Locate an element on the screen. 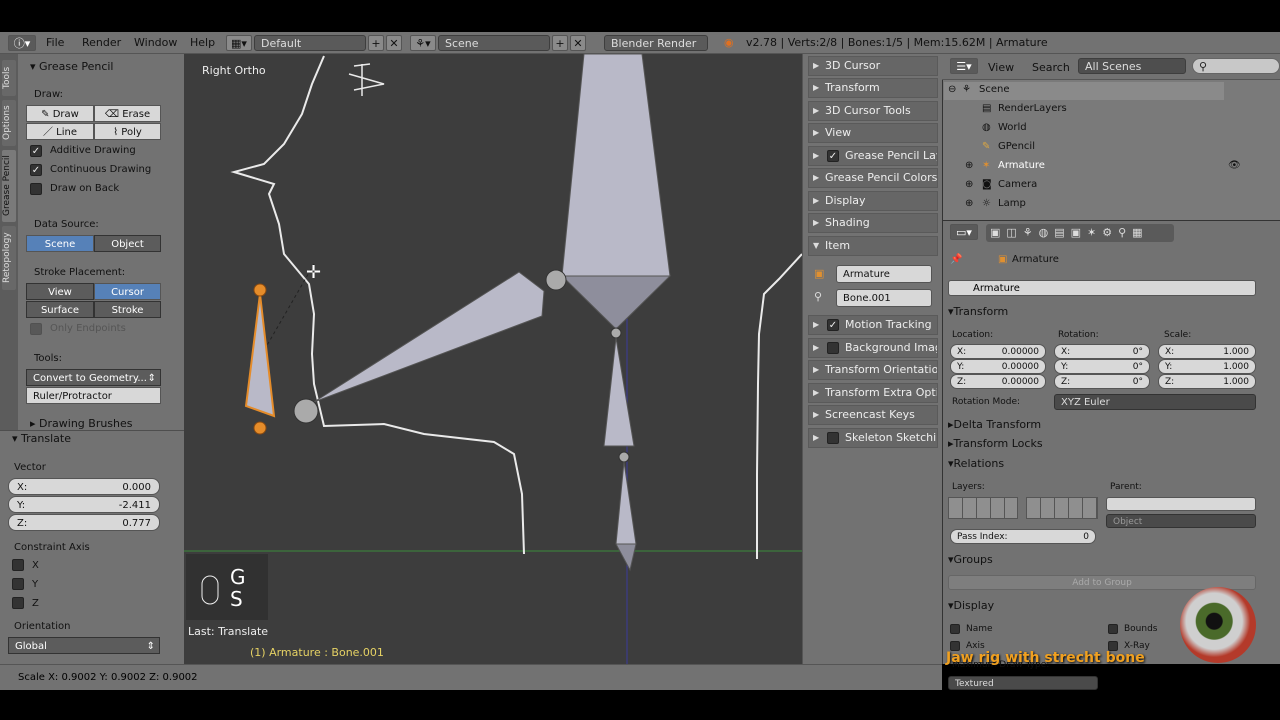  outliner-search-input: ⚲ is located at coordinates (1236, 66).